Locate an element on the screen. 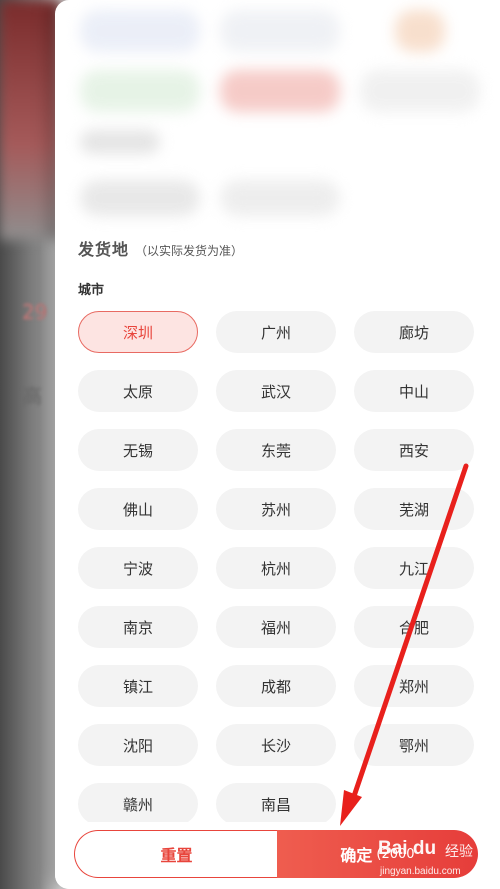 The height and width of the screenshot is (889, 500). watermark-url: jingyan.baidu.com is located at coordinates (420, 871).